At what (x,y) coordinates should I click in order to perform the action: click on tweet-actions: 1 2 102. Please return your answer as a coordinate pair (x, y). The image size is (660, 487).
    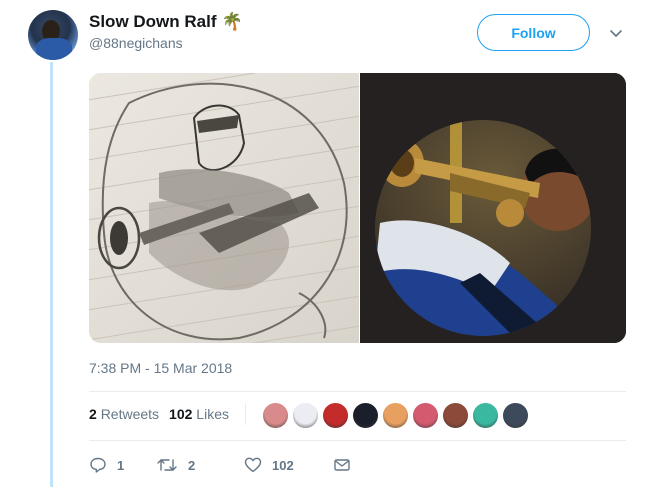
    Looking at the image, I should click on (220, 465).